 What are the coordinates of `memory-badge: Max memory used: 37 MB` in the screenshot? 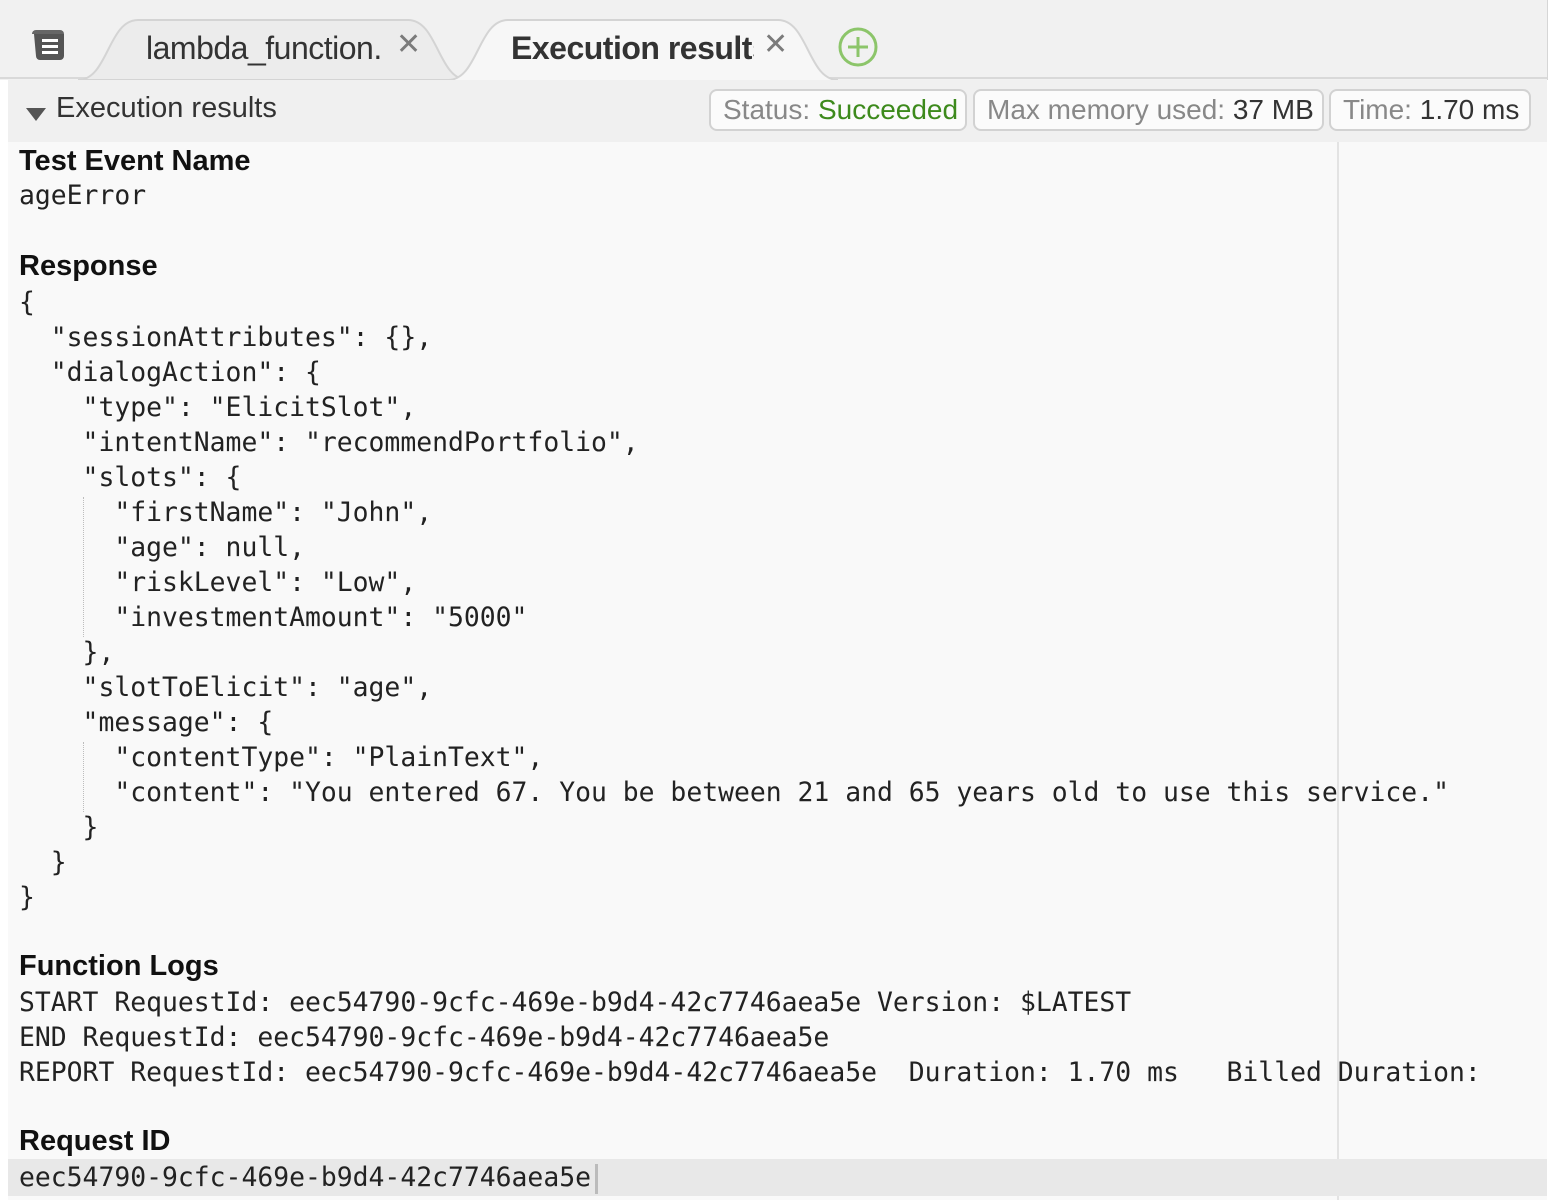 It's located at (1148, 110).